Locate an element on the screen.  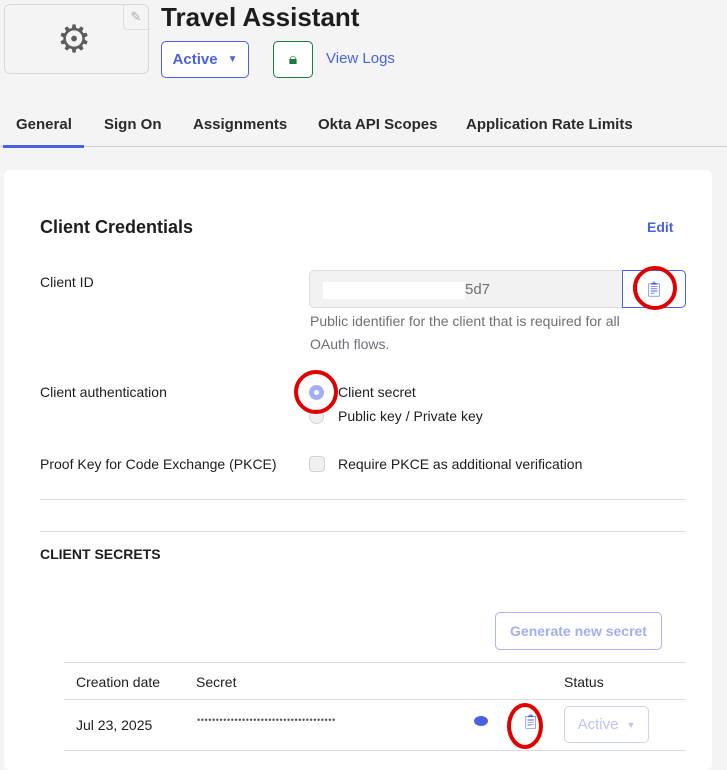
lock-key-icon: 🔒︎ is located at coordinates (293, 59).